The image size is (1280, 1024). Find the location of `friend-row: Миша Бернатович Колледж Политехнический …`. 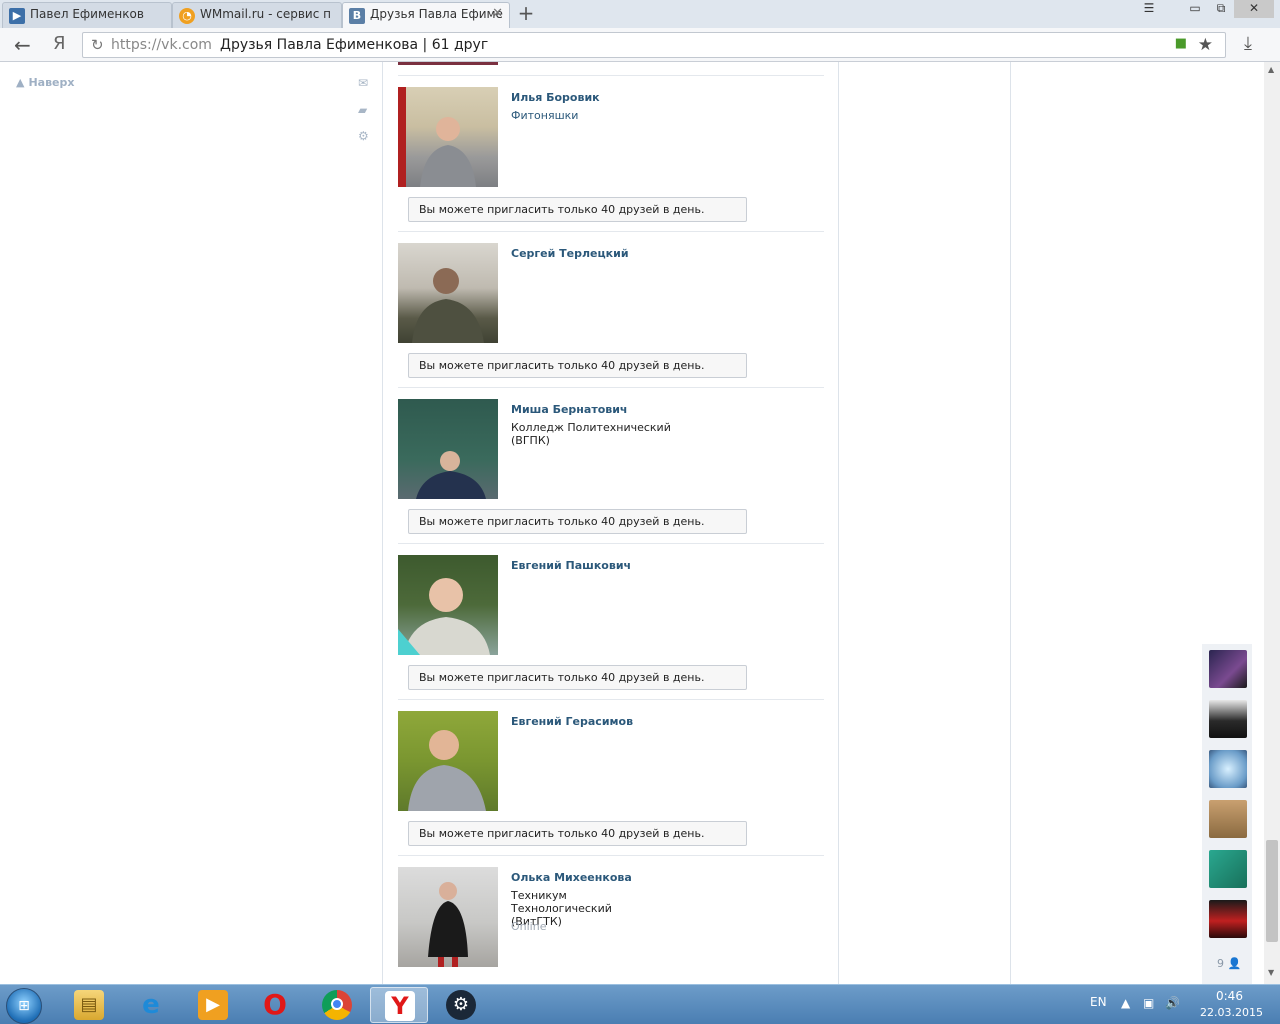

friend-row: Миша Бернатович Колледж Политехнический … is located at coordinates (611, 465).